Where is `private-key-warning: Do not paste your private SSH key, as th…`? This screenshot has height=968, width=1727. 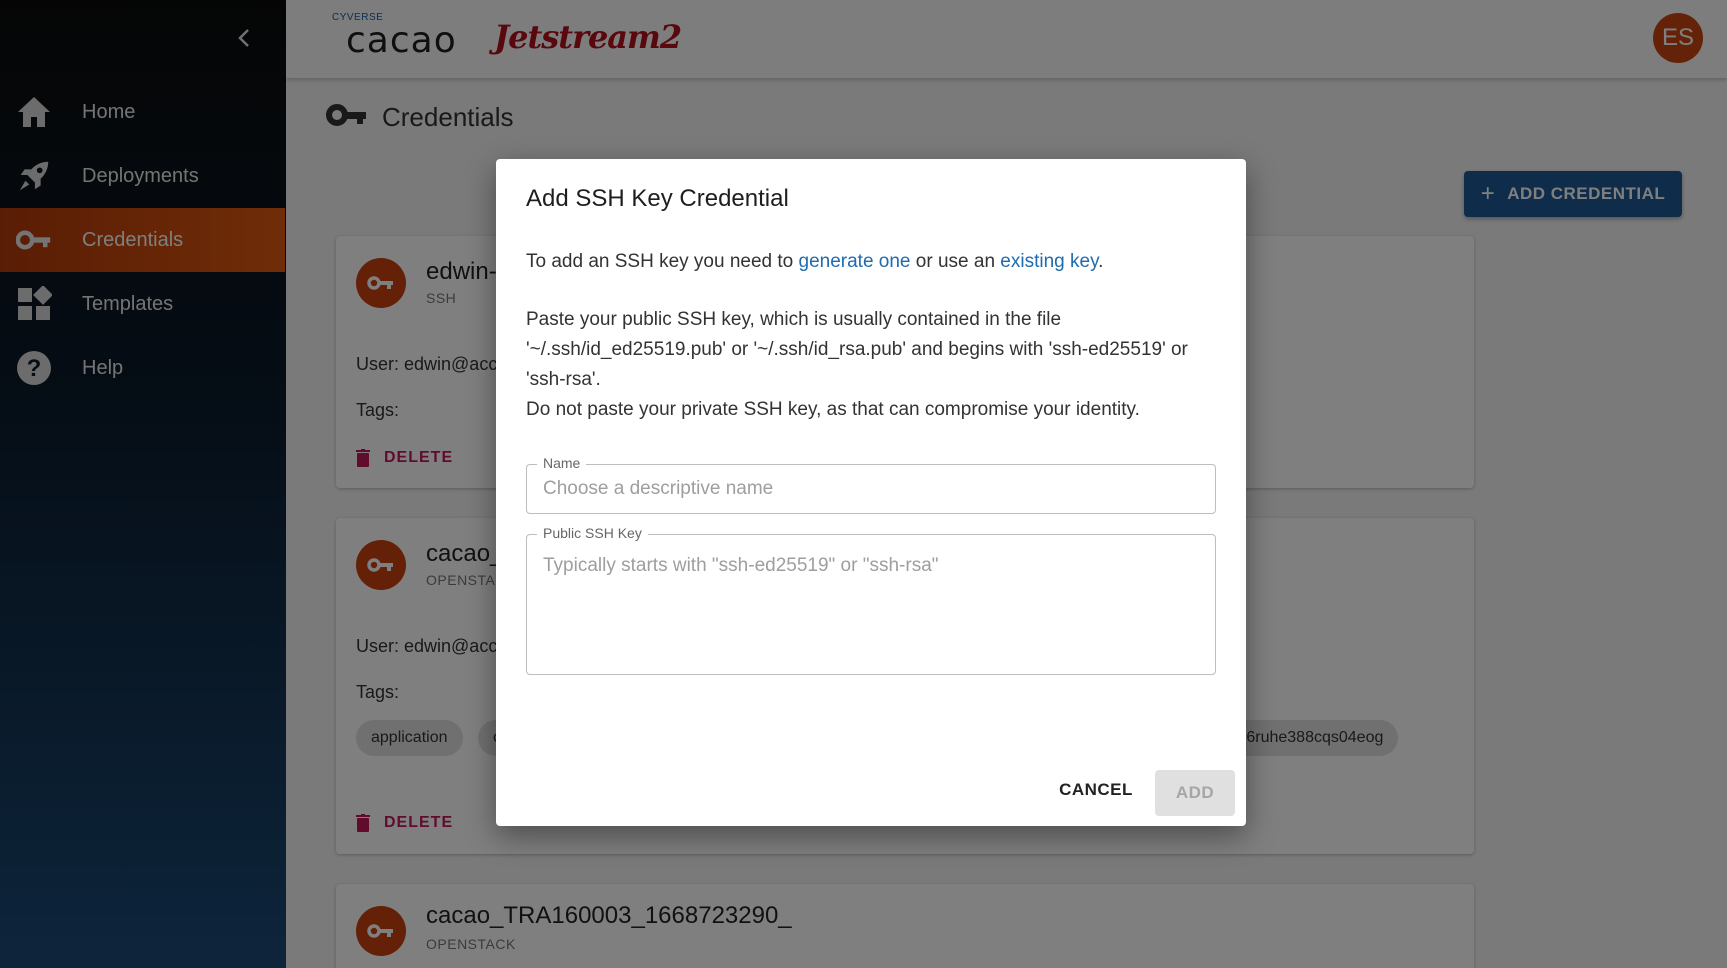
private-key-warning: Do not paste your private SSH key, as th… is located at coordinates (833, 409).